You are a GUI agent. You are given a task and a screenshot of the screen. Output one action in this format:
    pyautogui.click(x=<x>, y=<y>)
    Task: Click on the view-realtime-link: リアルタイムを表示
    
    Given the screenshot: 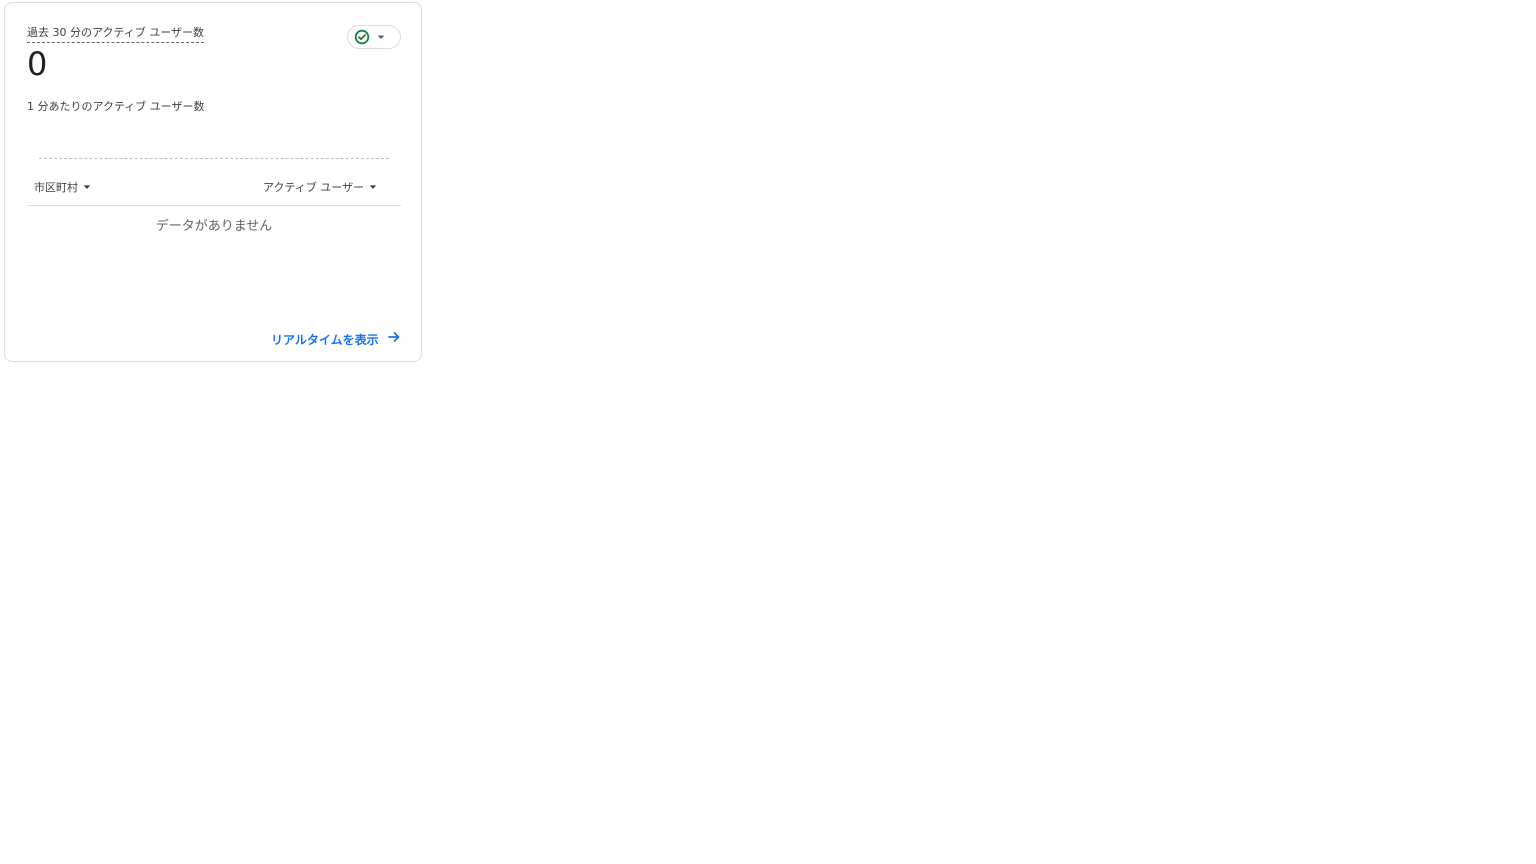 What is the action you would take?
    pyautogui.click(x=336, y=339)
    